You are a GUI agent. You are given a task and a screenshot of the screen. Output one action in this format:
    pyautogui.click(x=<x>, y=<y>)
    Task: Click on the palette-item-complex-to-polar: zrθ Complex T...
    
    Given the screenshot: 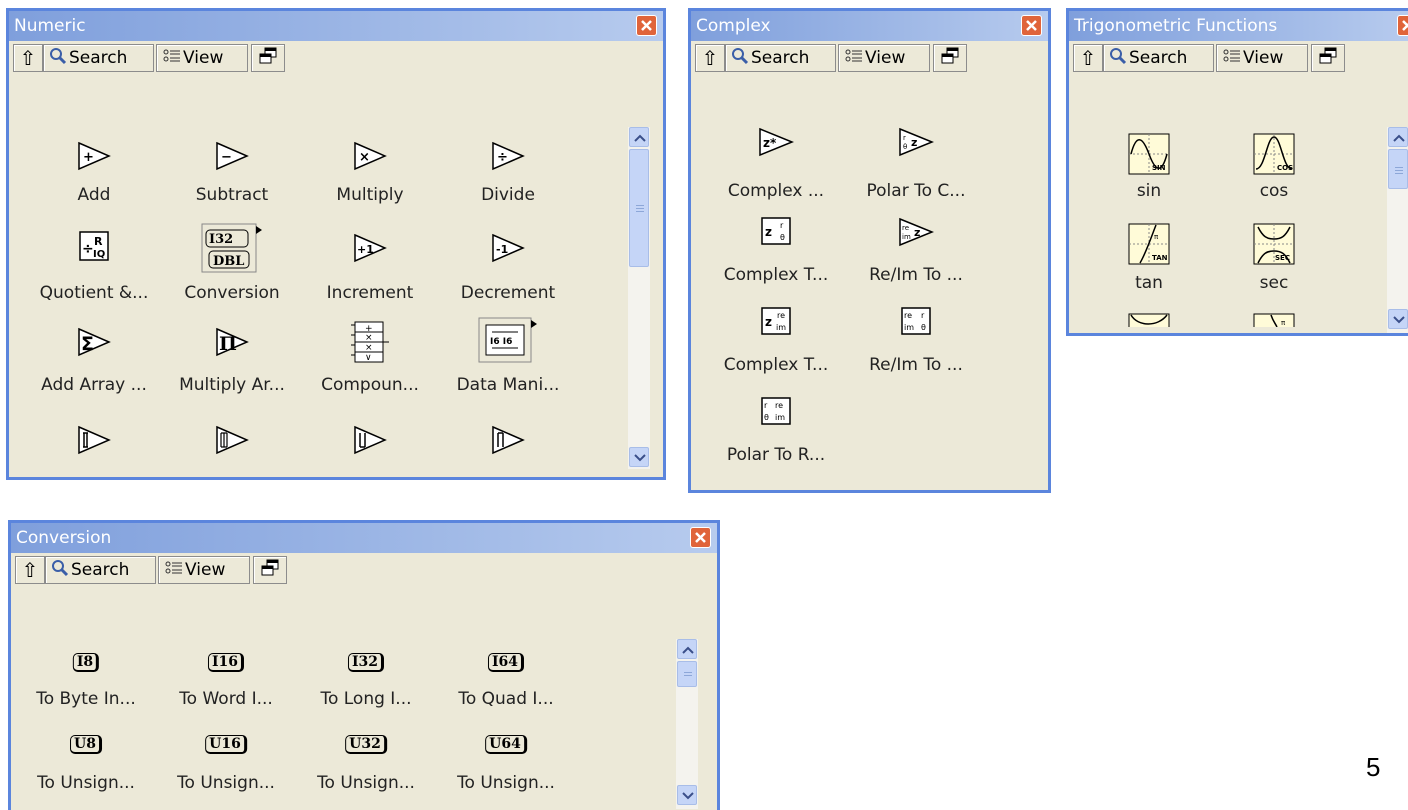 What is the action you would take?
    pyautogui.click(x=776, y=257)
    